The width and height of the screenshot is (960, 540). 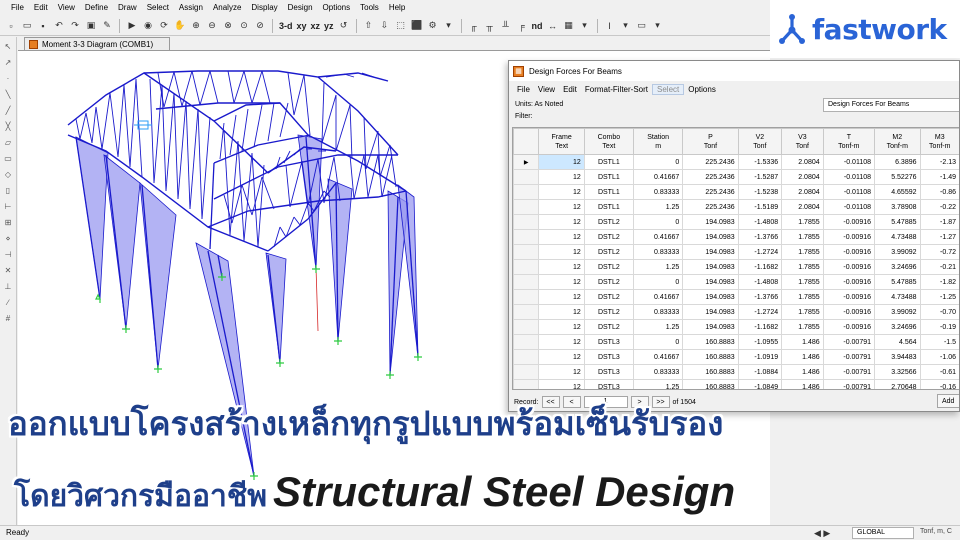 What do you see at coordinates (658, 384) in the screenshot?
I see `table-cell: 1.25` at bounding box center [658, 384].